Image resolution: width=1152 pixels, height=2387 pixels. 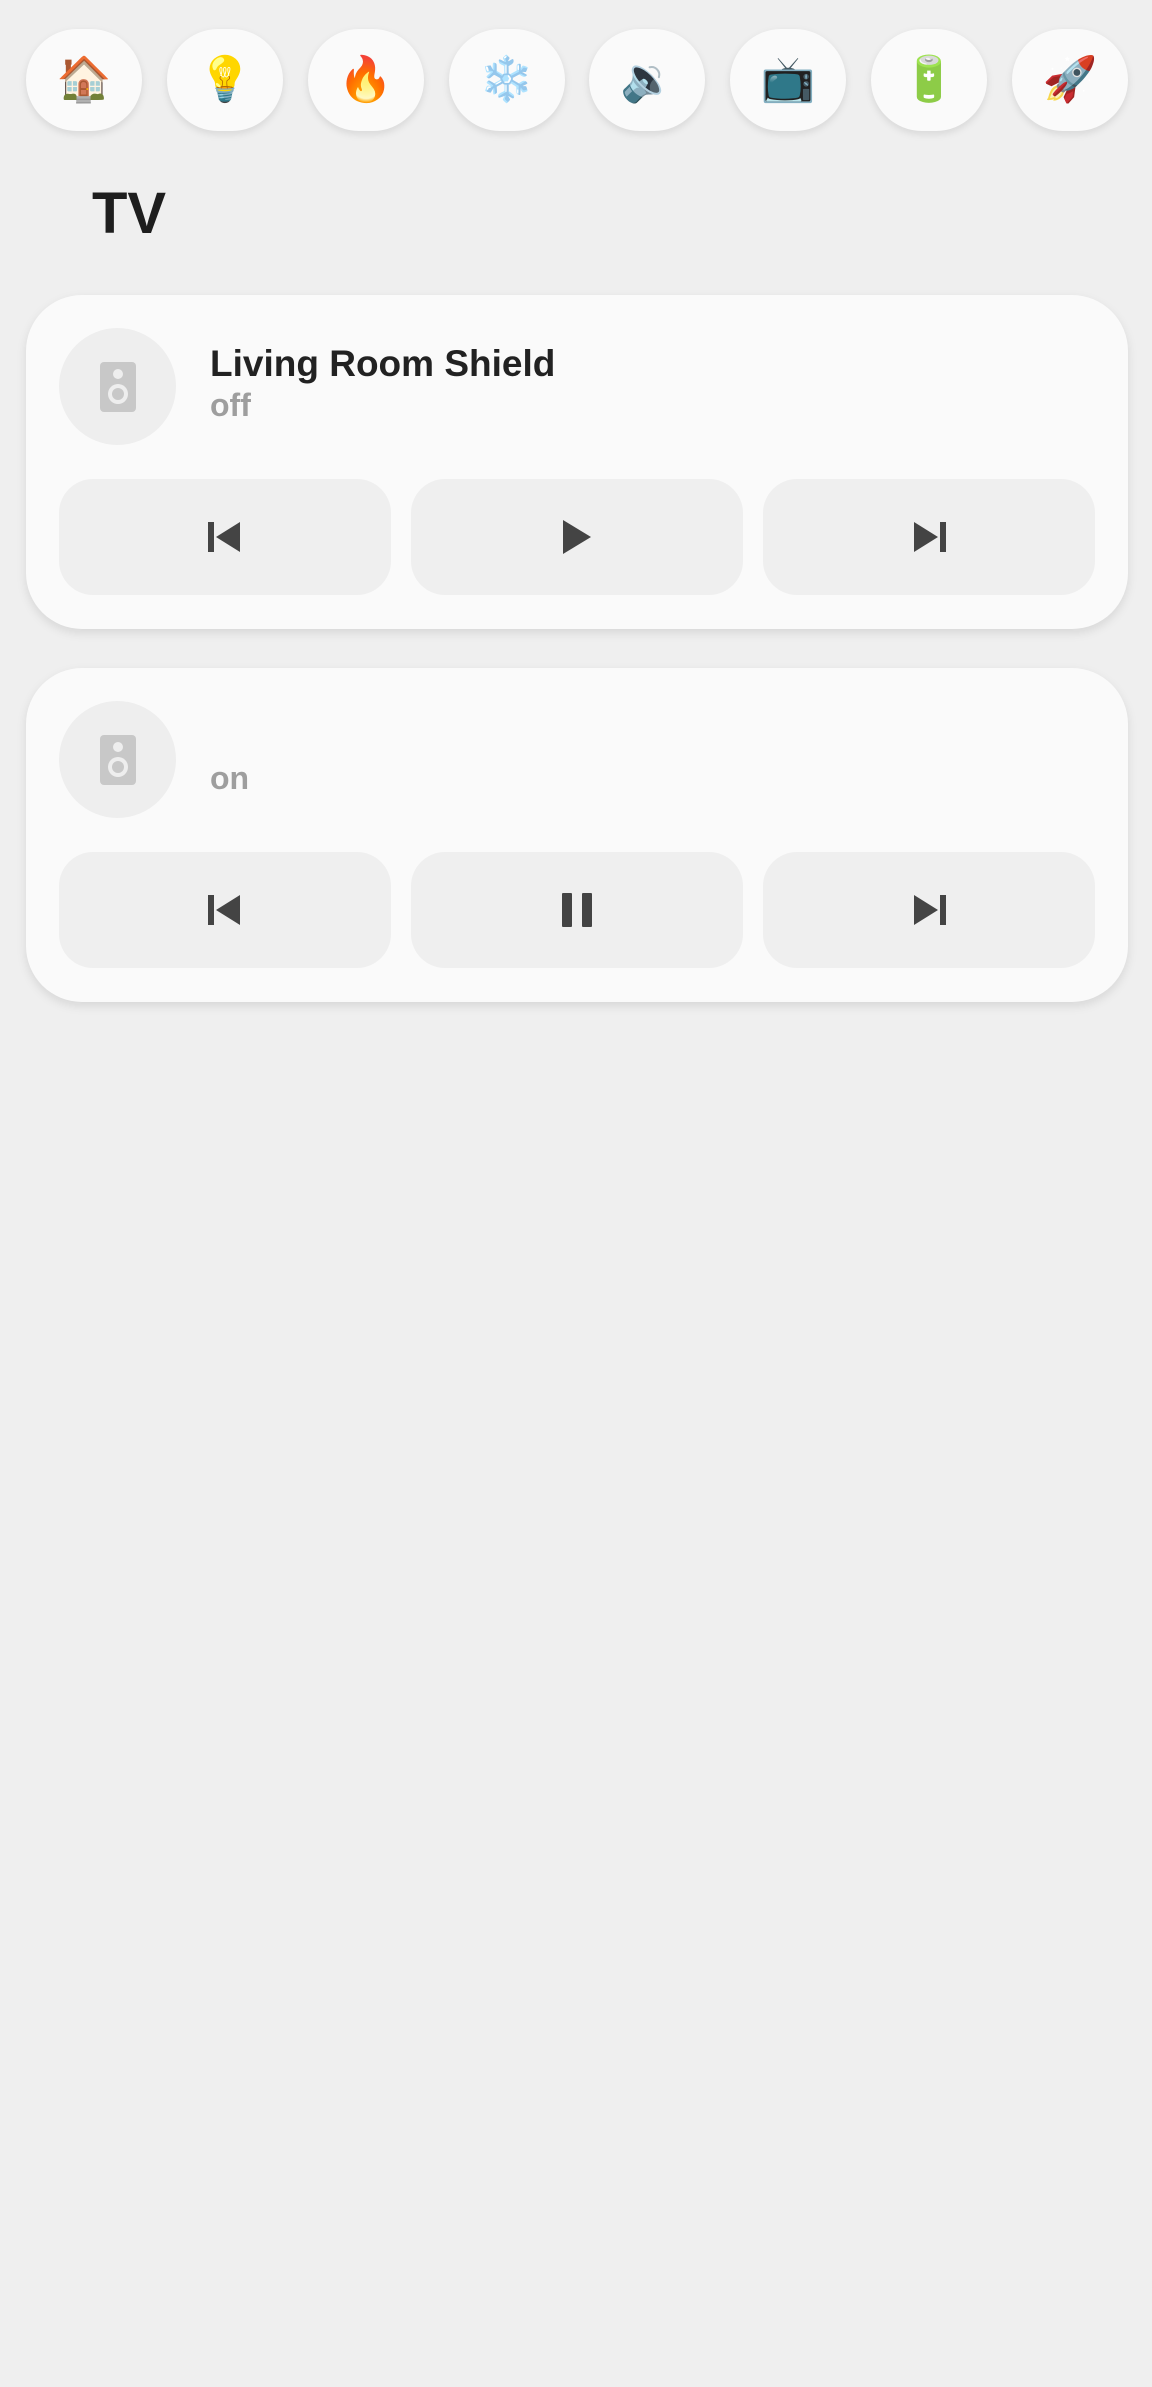 I want to click on pause-icon, so click(x=577, y=910).